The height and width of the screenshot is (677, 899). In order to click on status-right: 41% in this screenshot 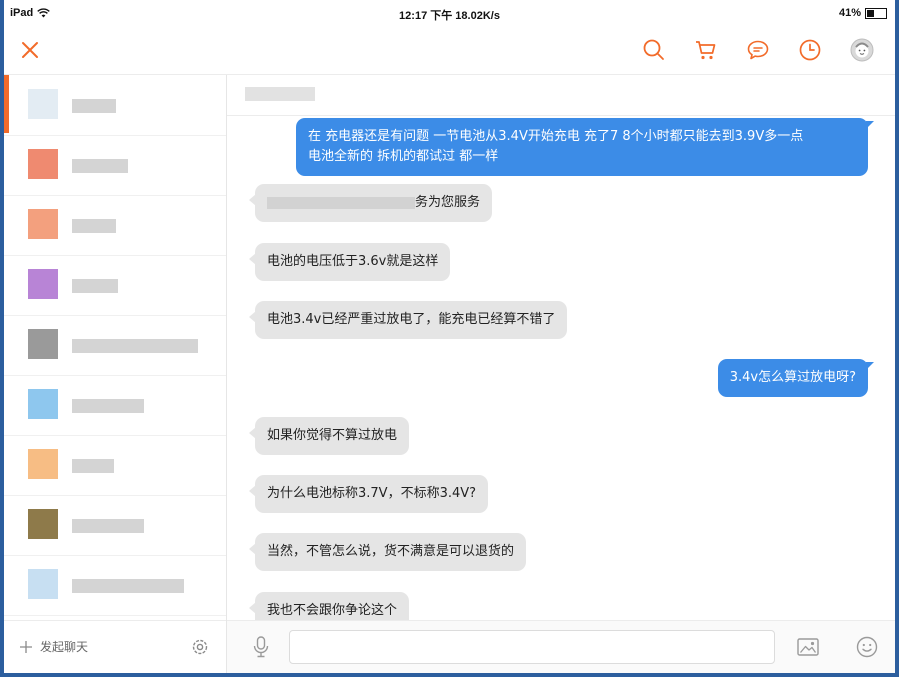, I will do `click(863, 13)`.